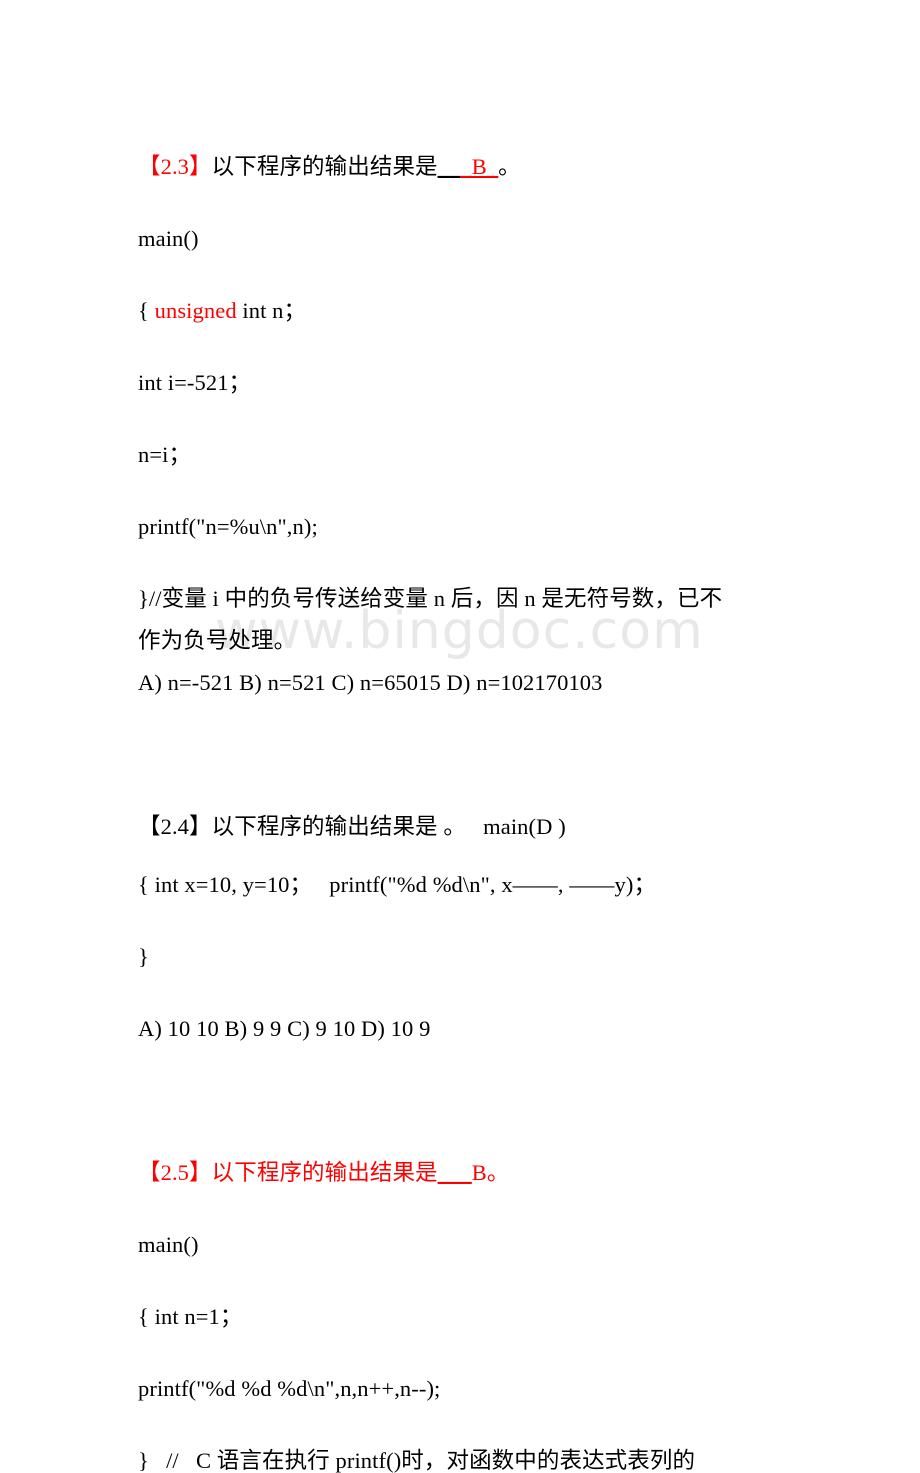 This screenshot has width=920, height=1473. I want to click on q2-4-code-line-2: }, so click(143, 956).